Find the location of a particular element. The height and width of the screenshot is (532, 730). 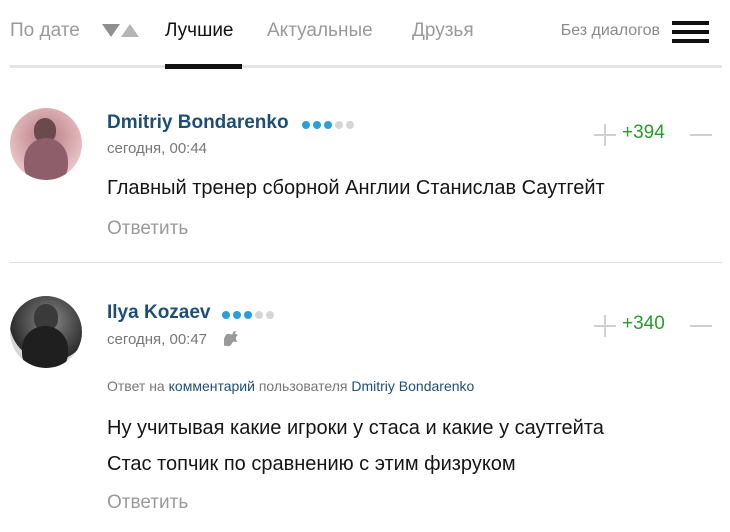

comment-time: сегодня, 00:47 is located at coordinates (157, 339).